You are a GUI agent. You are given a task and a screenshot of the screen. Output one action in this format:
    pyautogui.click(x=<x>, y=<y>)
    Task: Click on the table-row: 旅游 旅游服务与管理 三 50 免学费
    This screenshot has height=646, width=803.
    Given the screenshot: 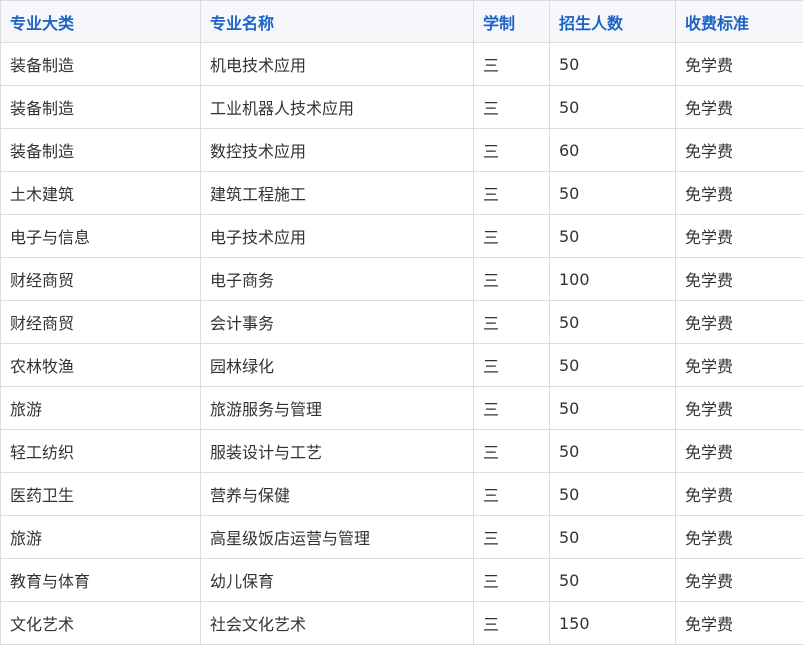 What is the action you would take?
    pyautogui.click(x=401, y=408)
    